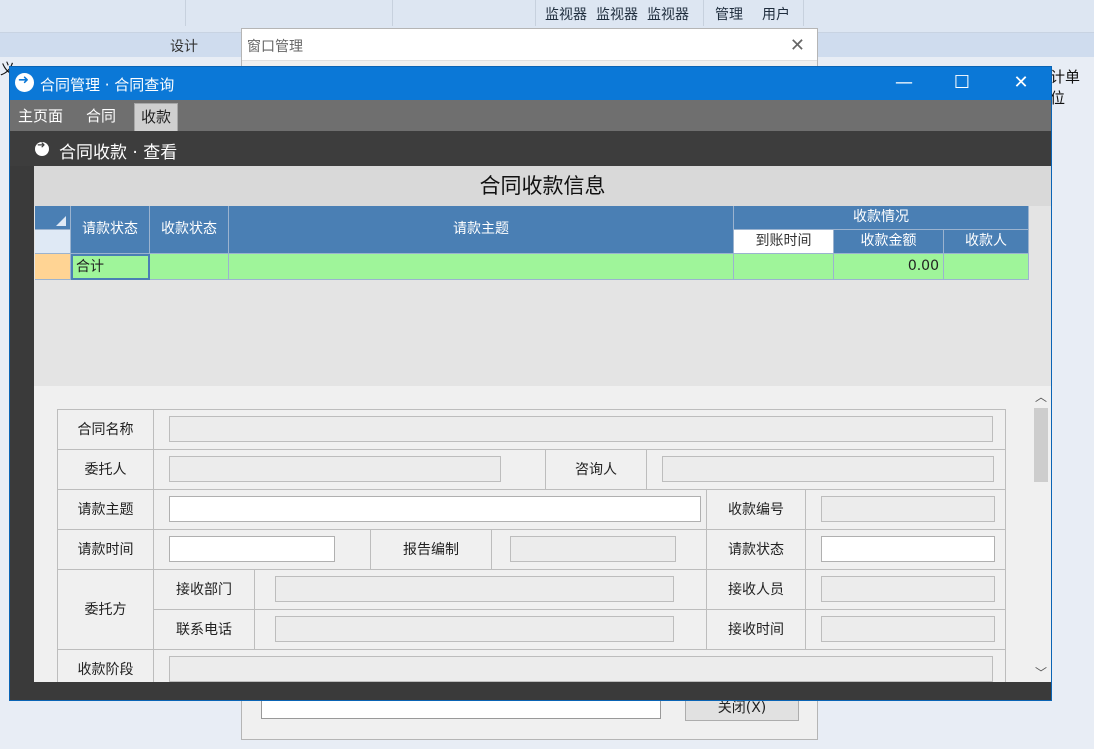 The image size is (1094, 749). I want to click on grid-row-header, so click(53, 242).